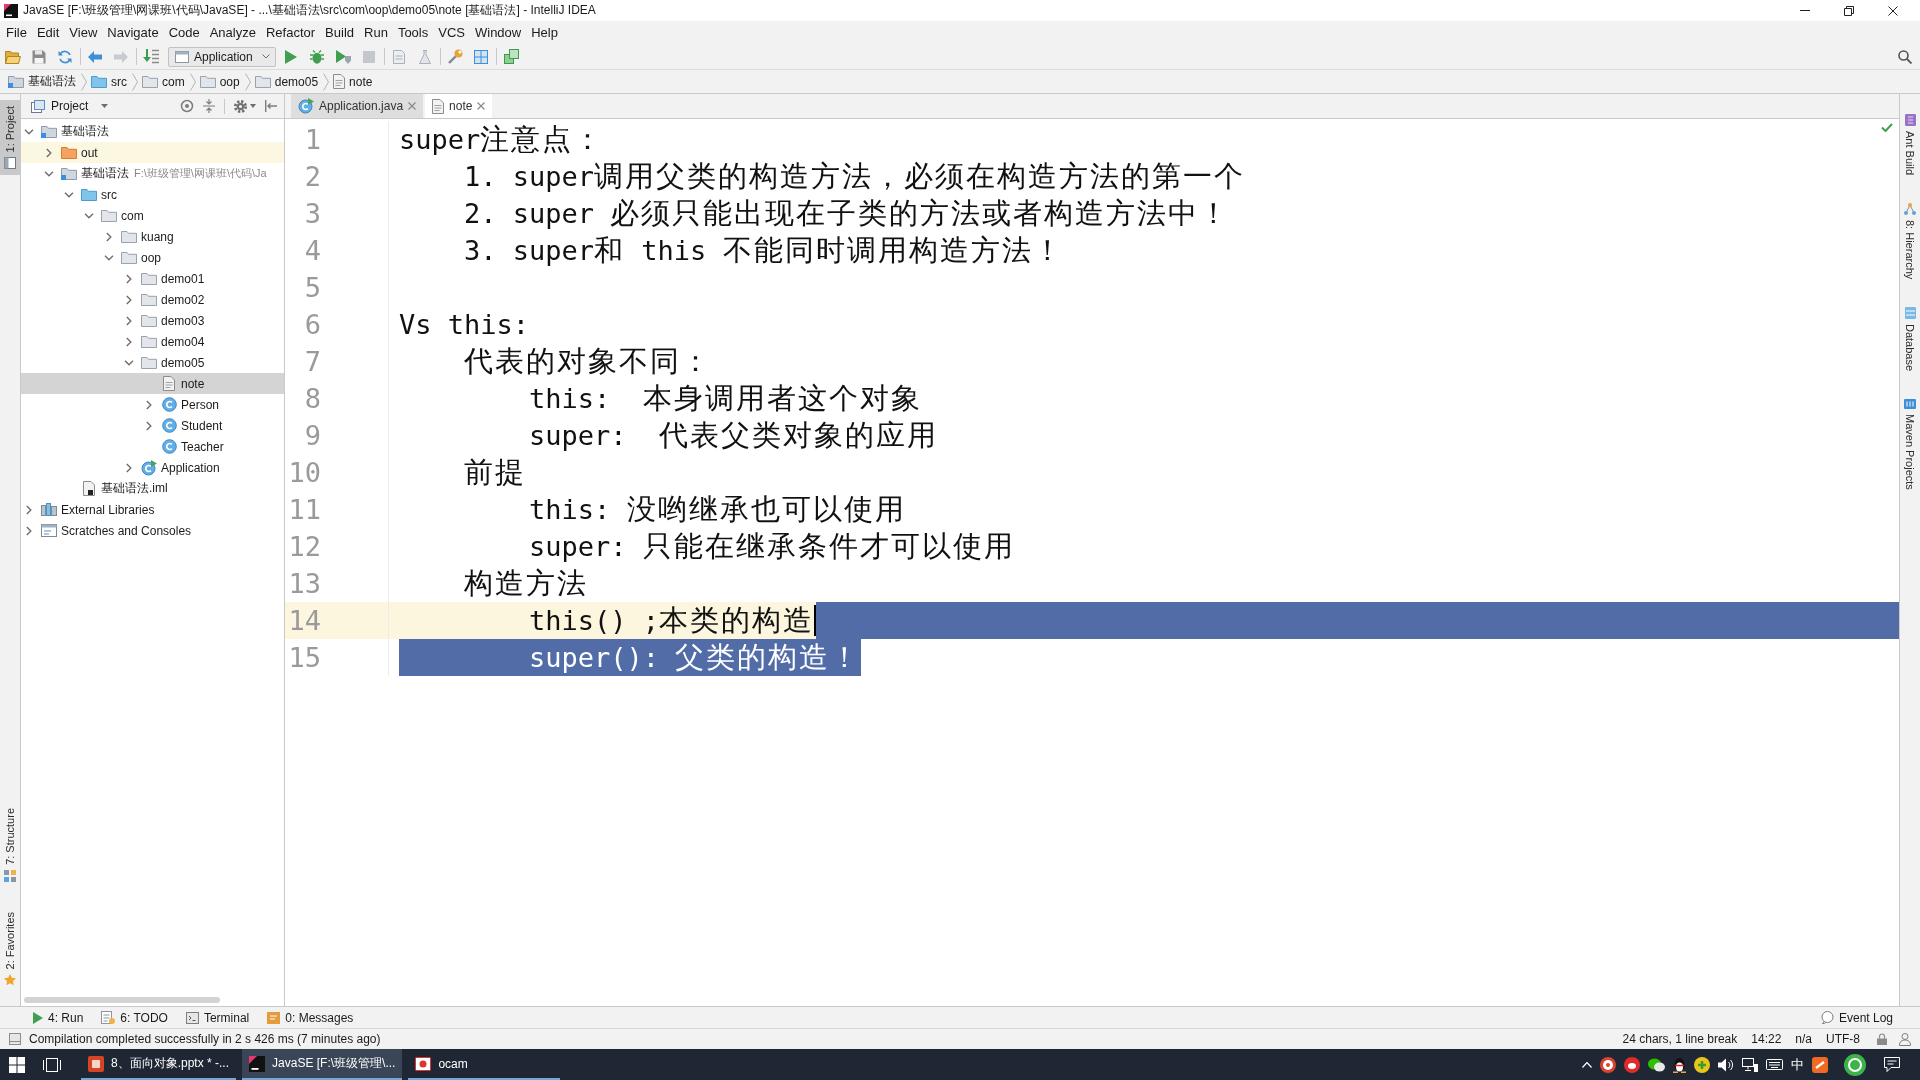  Describe the element at coordinates (139, 236) in the screenshot. I see `tree-item: kuang` at that location.